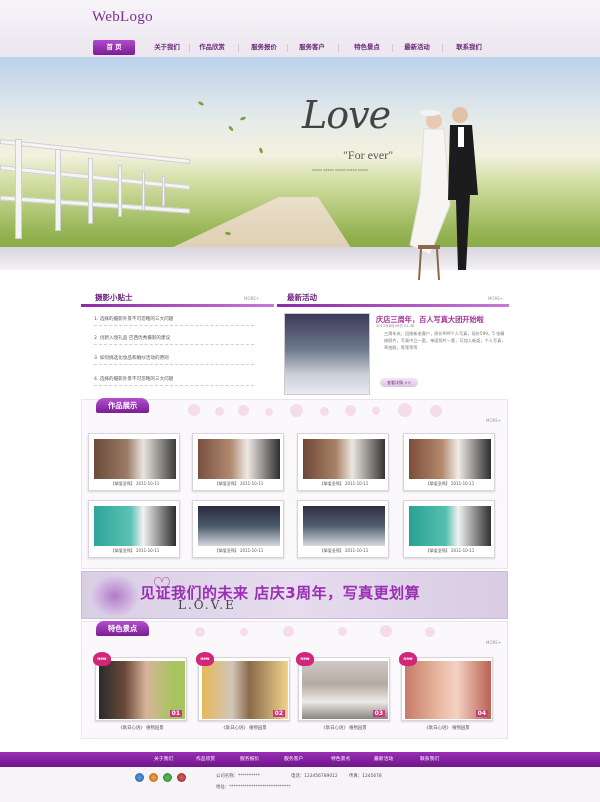 This screenshot has height=802, width=600. I want to click on hero-couple-image, so click(443, 193).